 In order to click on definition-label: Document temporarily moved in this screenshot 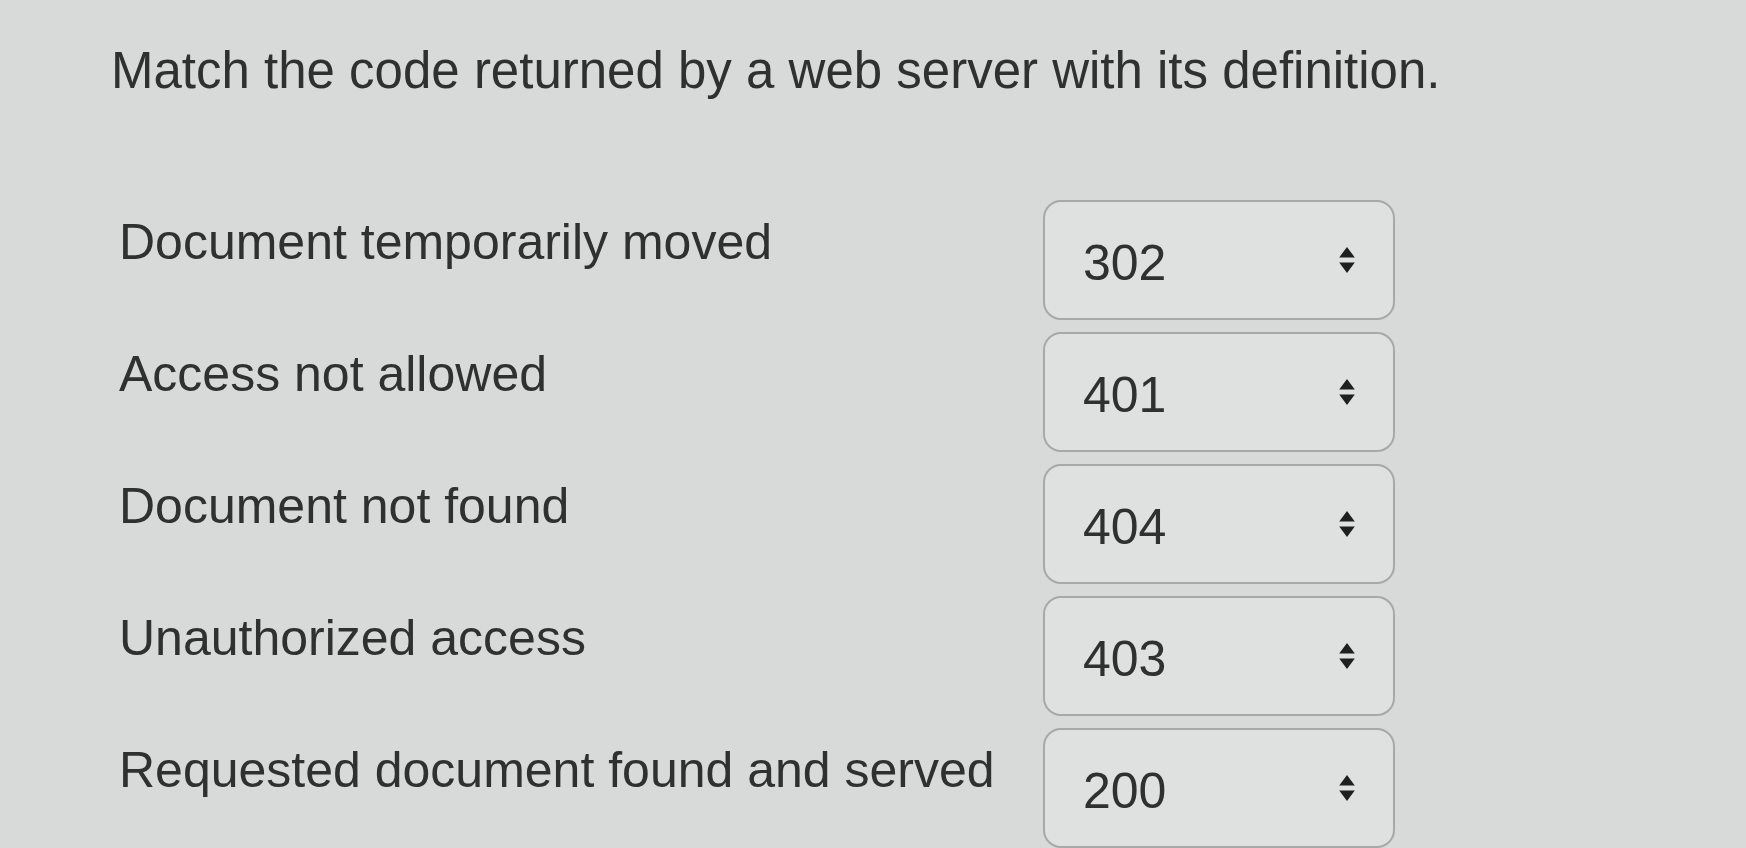, I will do `click(446, 242)`.